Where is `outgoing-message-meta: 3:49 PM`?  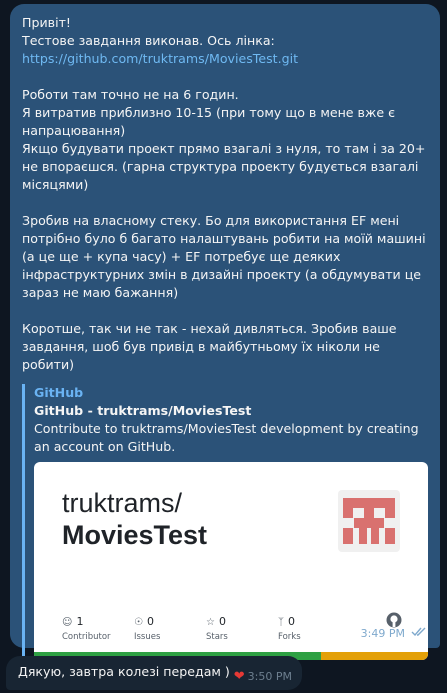
outgoing-message-meta: 3:49 PM is located at coordinates (394, 633).